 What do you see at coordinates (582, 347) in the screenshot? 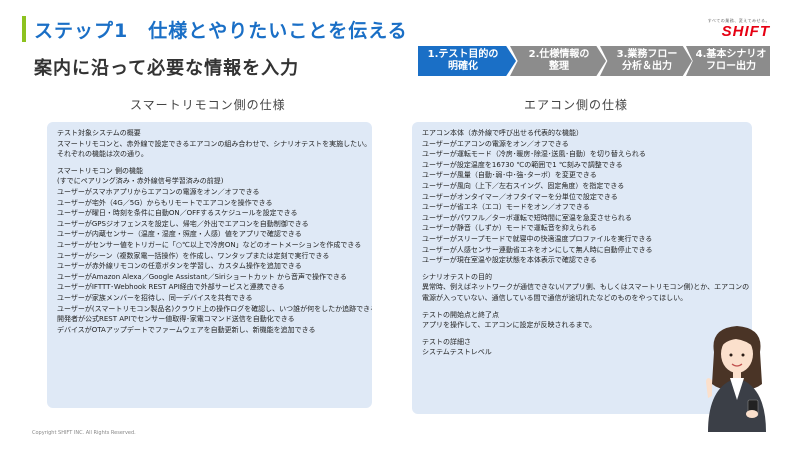
I see `right-details-section: テストの詳細さ システムテストレベル` at bounding box center [582, 347].